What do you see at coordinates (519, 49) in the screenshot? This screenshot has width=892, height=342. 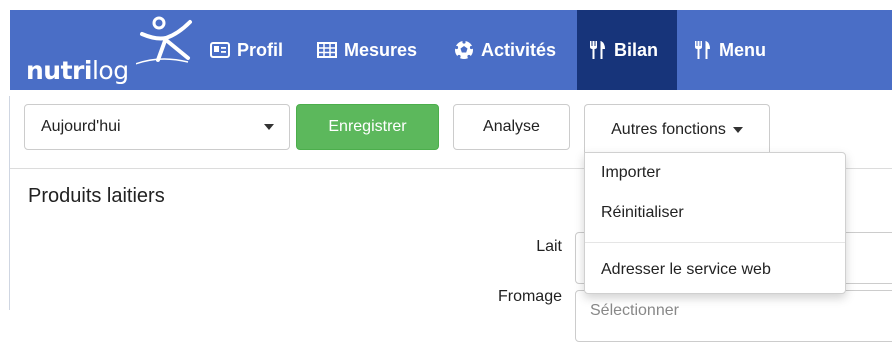 I see `nav-label-activites: Activités` at bounding box center [519, 49].